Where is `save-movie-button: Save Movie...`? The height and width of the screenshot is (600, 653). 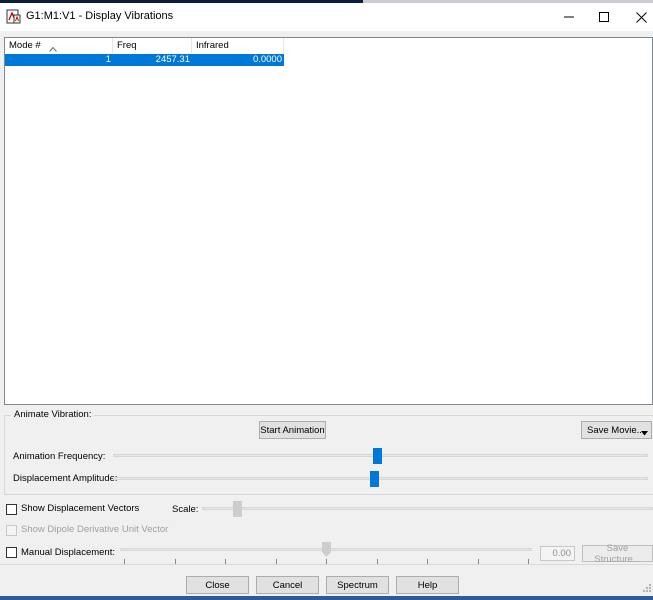
save-movie-button: Save Movie... is located at coordinates (616, 430).